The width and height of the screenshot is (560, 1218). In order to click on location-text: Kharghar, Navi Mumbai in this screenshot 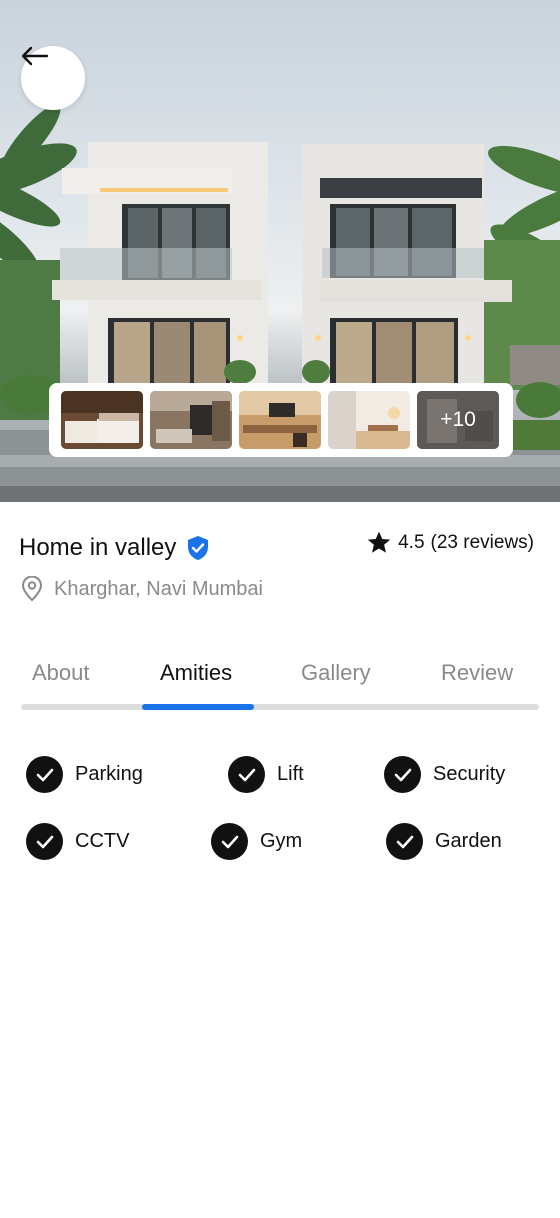, I will do `click(158, 588)`.